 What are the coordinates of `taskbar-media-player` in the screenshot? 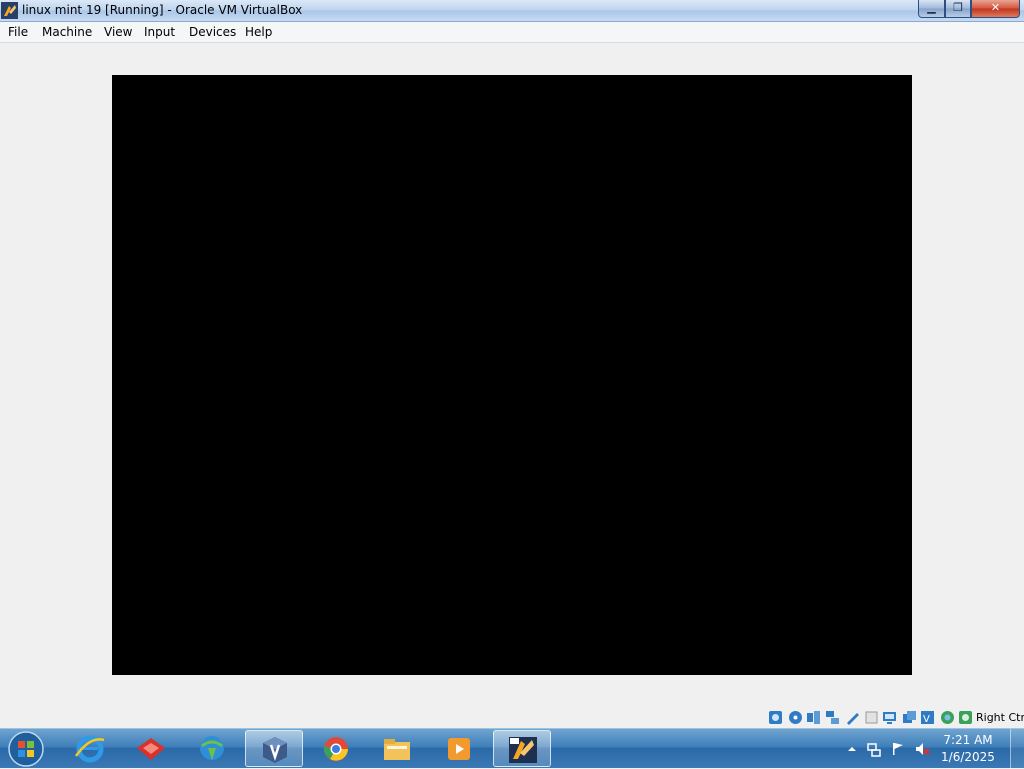 It's located at (459, 748).